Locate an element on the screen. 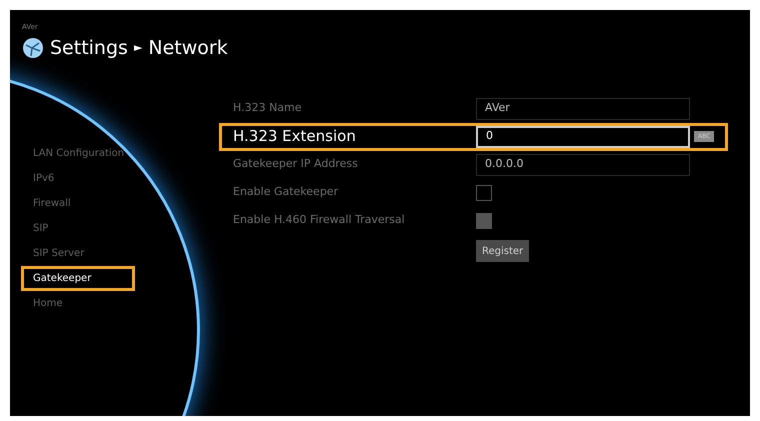 This screenshot has height=421, width=760. nav-item: Gatekeeper is located at coordinates (78, 278).